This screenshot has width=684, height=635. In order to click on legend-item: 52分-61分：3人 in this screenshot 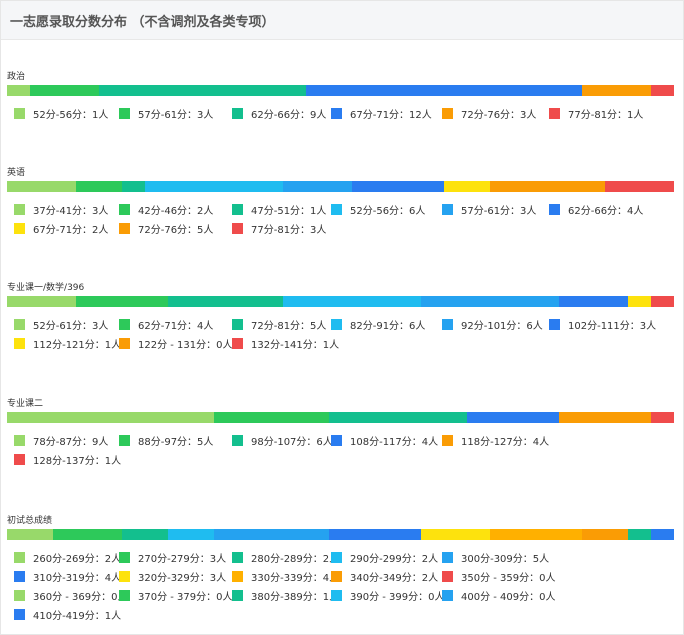, I will do `click(61, 324)`.